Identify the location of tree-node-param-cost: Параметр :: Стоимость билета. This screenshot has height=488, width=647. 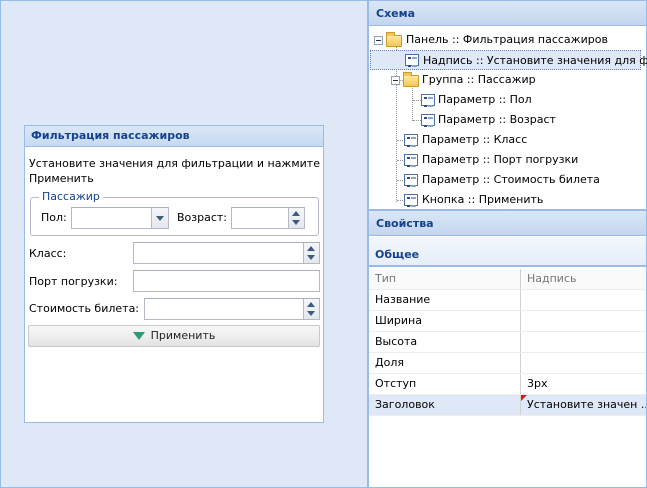
(507, 180).